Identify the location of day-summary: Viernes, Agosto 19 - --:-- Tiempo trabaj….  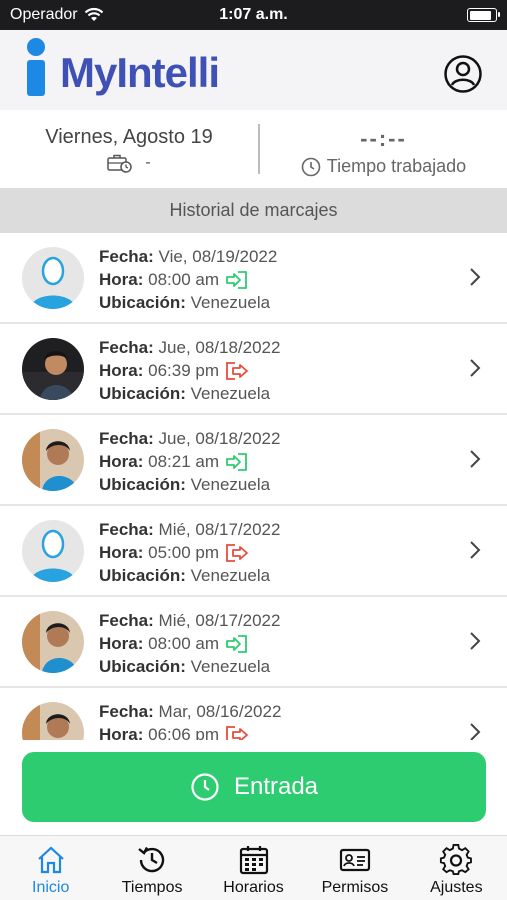
(253, 149).